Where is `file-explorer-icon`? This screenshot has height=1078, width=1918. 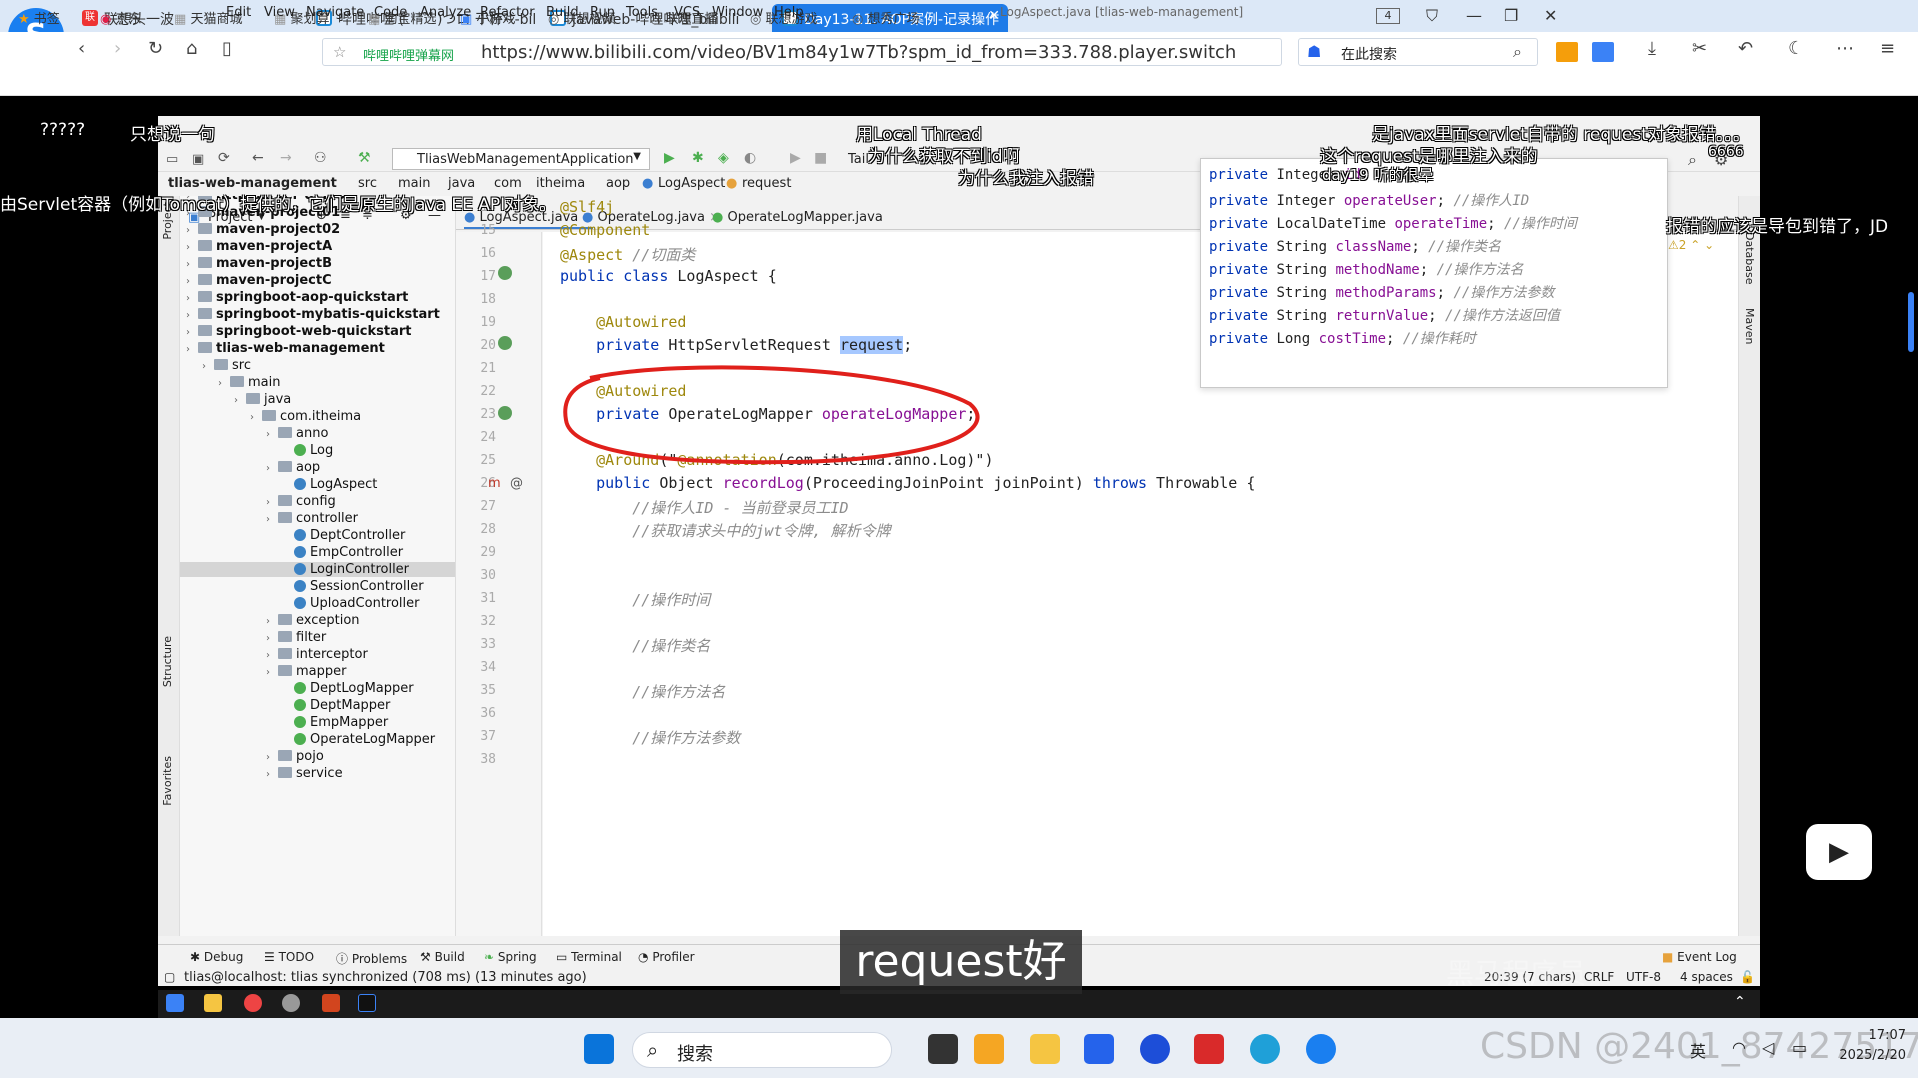 file-explorer-icon is located at coordinates (1045, 1049).